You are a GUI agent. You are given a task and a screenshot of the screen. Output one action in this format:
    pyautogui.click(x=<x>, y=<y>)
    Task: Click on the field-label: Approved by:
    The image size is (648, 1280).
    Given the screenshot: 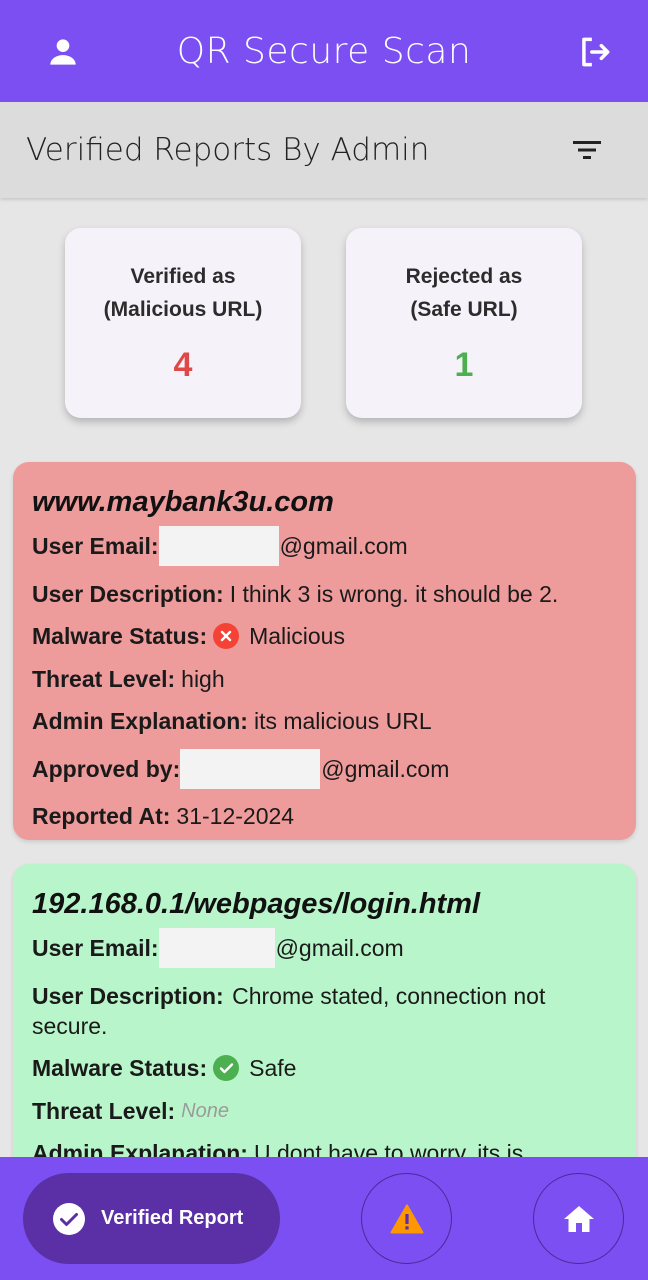 What is the action you would take?
    pyautogui.click(x=106, y=768)
    